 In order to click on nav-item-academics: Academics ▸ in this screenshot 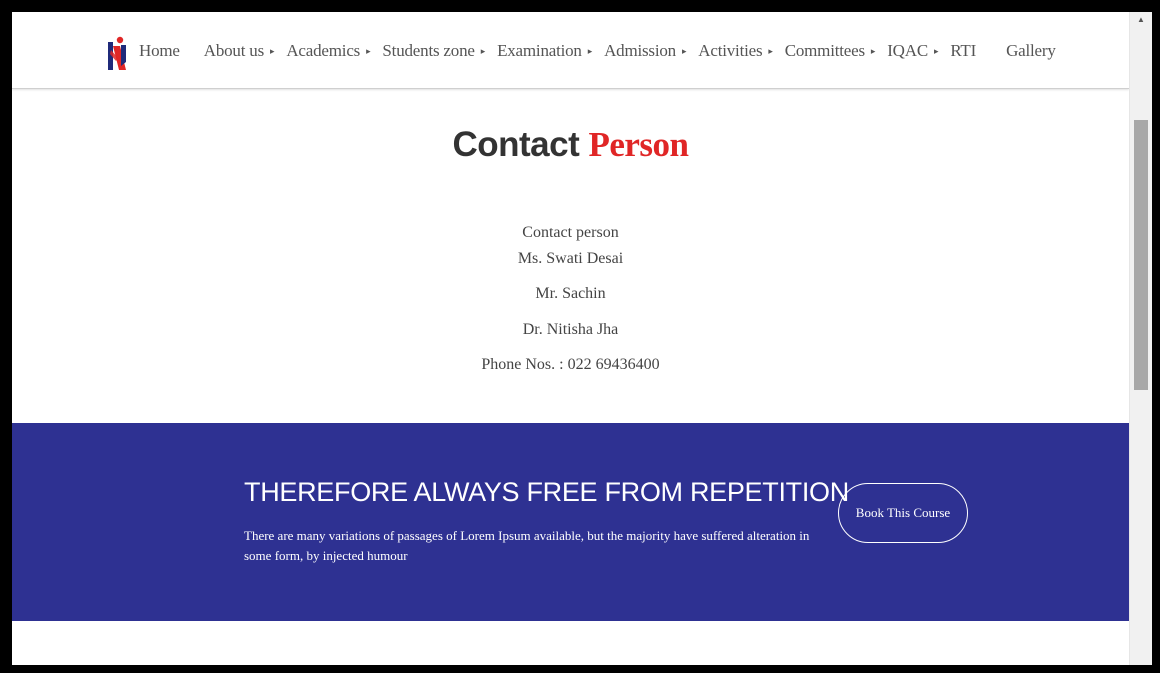, I will do `click(328, 51)`.